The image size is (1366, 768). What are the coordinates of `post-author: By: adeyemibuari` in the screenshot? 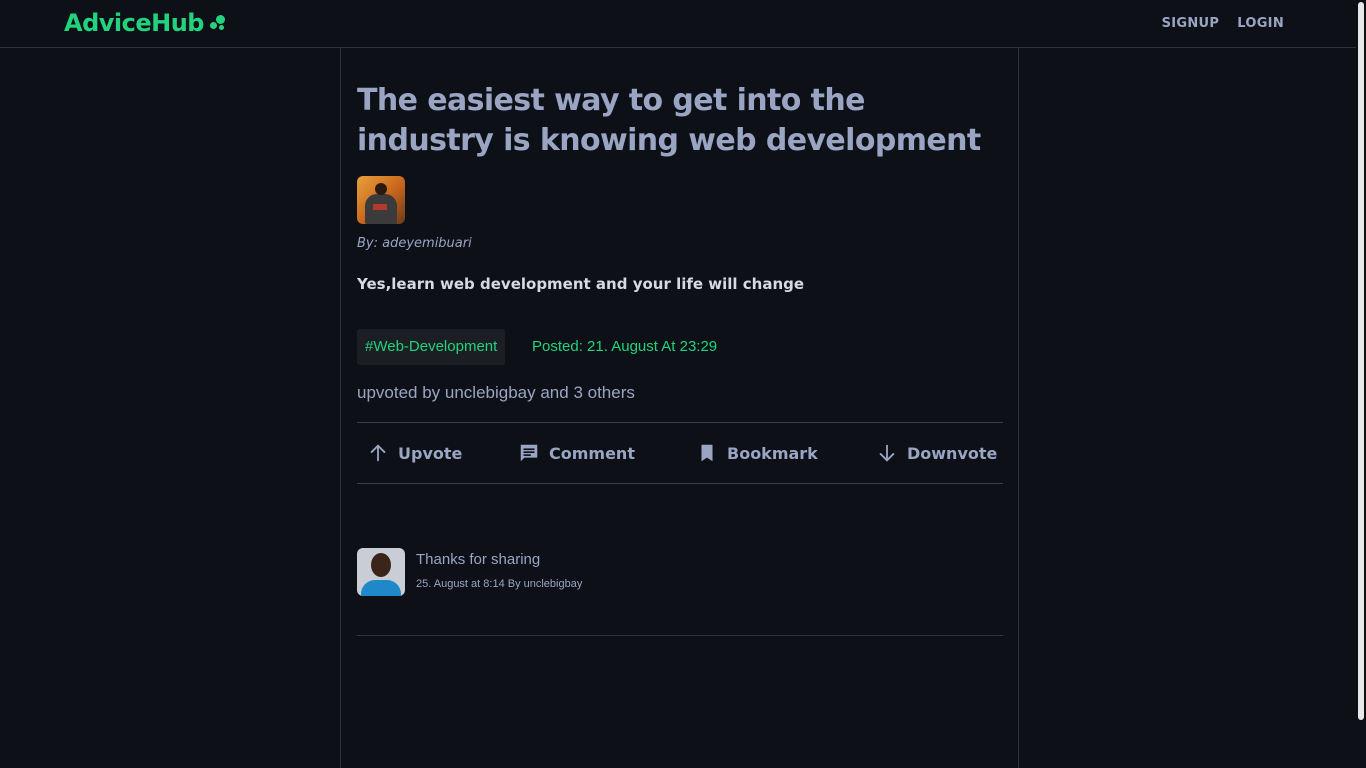 It's located at (414, 243).